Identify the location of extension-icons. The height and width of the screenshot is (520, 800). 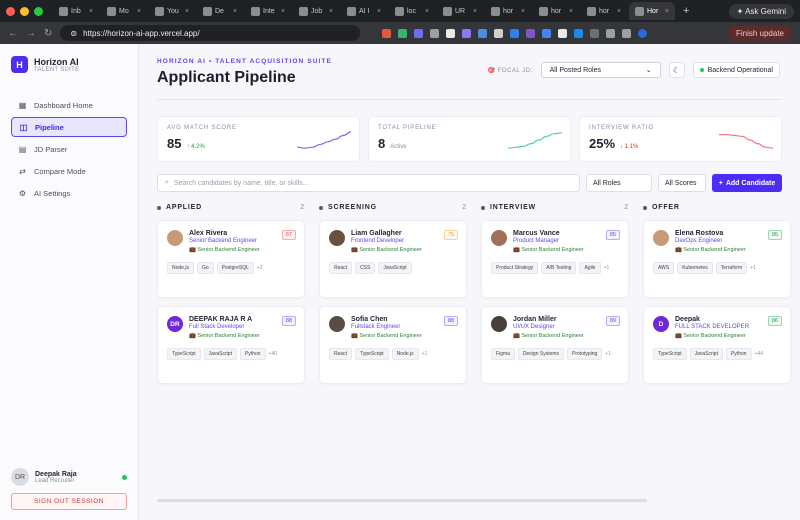
(515, 33).